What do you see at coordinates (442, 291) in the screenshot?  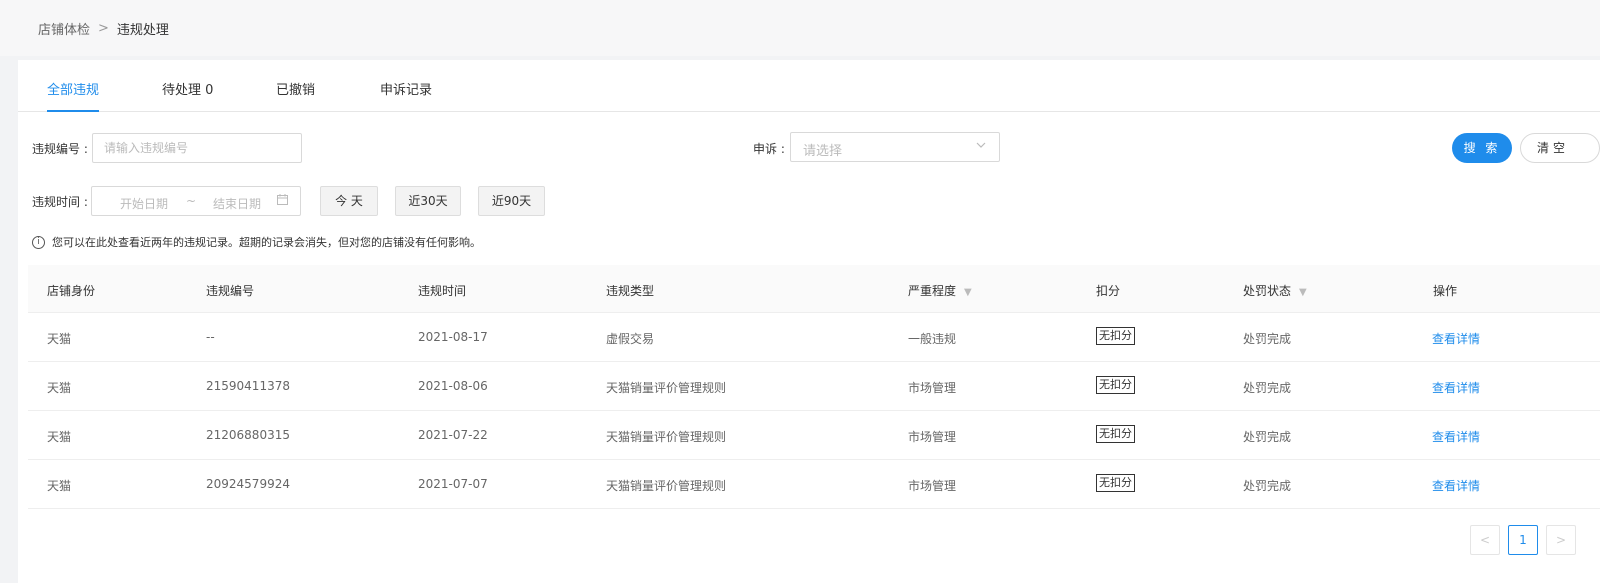 I see `col-time: 违规时间` at bounding box center [442, 291].